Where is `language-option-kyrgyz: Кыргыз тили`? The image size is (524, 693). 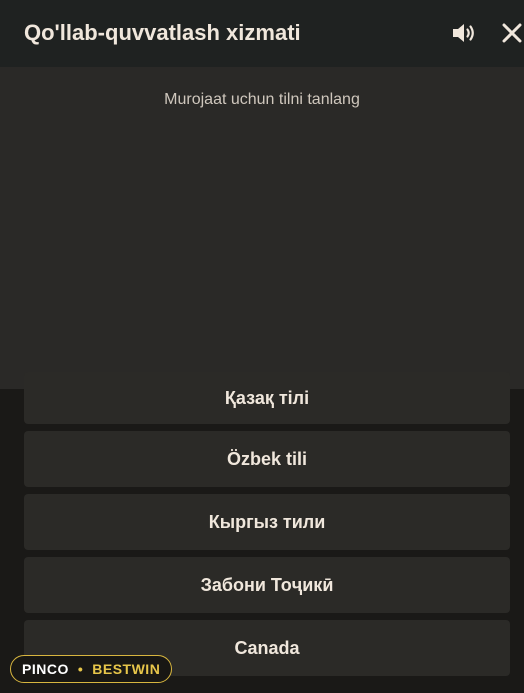
language-option-kyrgyz: Кыргыз тили is located at coordinates (267, 522).